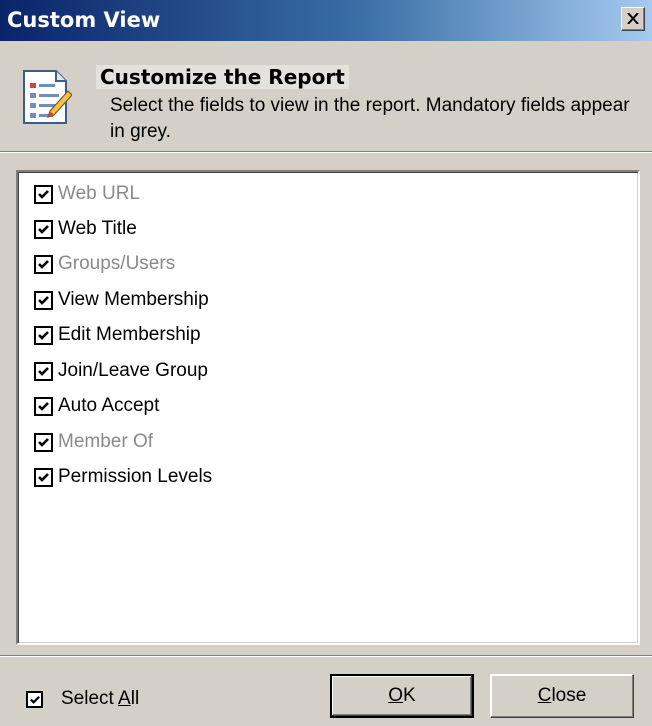  I want to click on ok-label-rest: K, so click(409, 695).